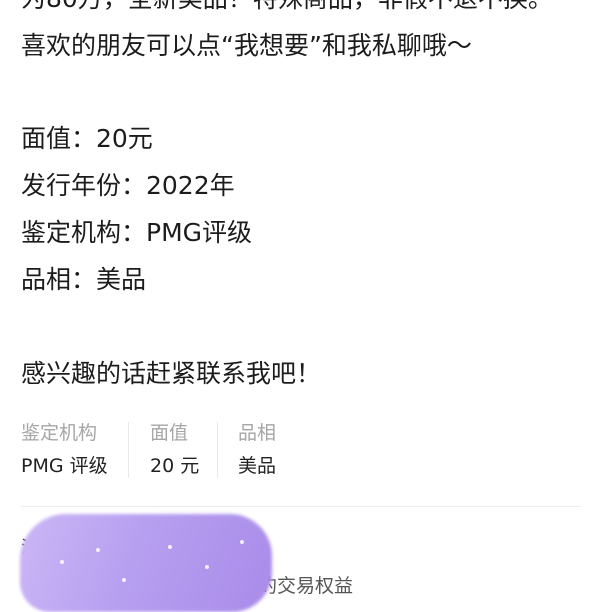 This screenshot has height=612, width=600. I want to click on blur-overlay, so click(146, 563).